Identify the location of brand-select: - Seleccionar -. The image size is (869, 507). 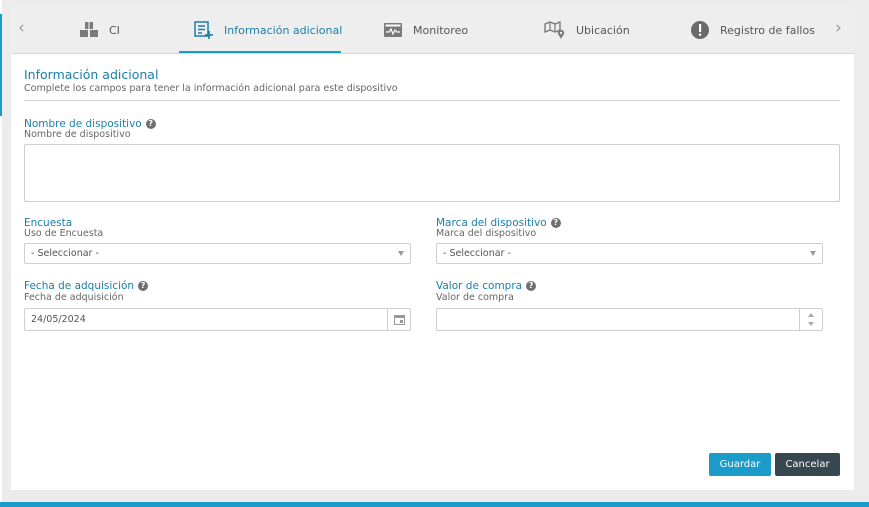
(629, 253).